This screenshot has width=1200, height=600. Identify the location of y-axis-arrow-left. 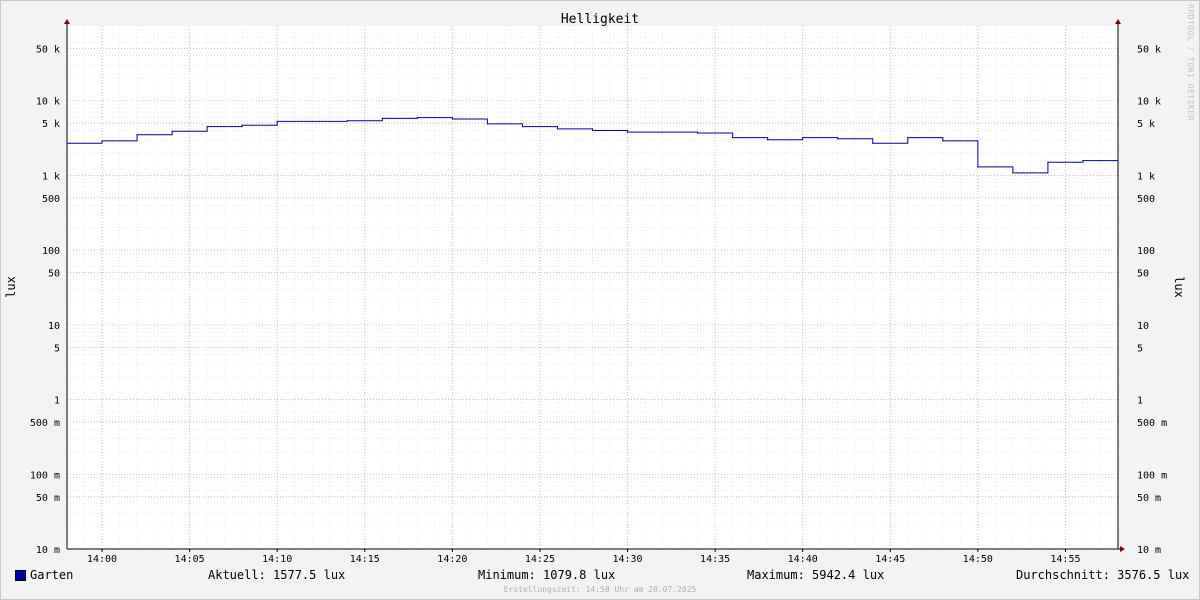
(67, 21).